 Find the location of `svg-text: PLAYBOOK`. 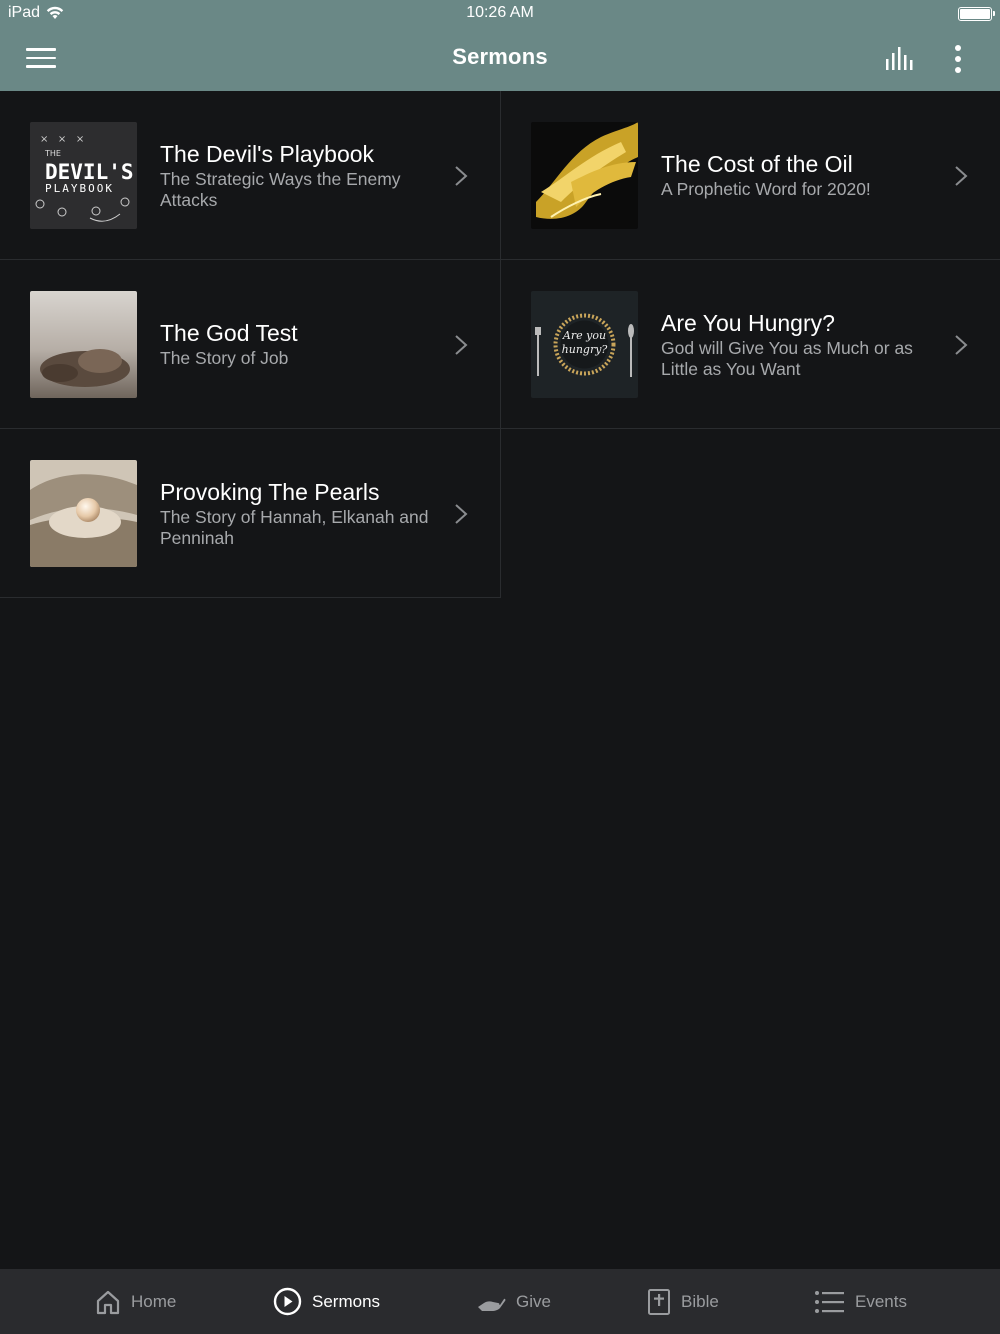

svg-text: PLAYBOOK is located at coordinates (79, 188).